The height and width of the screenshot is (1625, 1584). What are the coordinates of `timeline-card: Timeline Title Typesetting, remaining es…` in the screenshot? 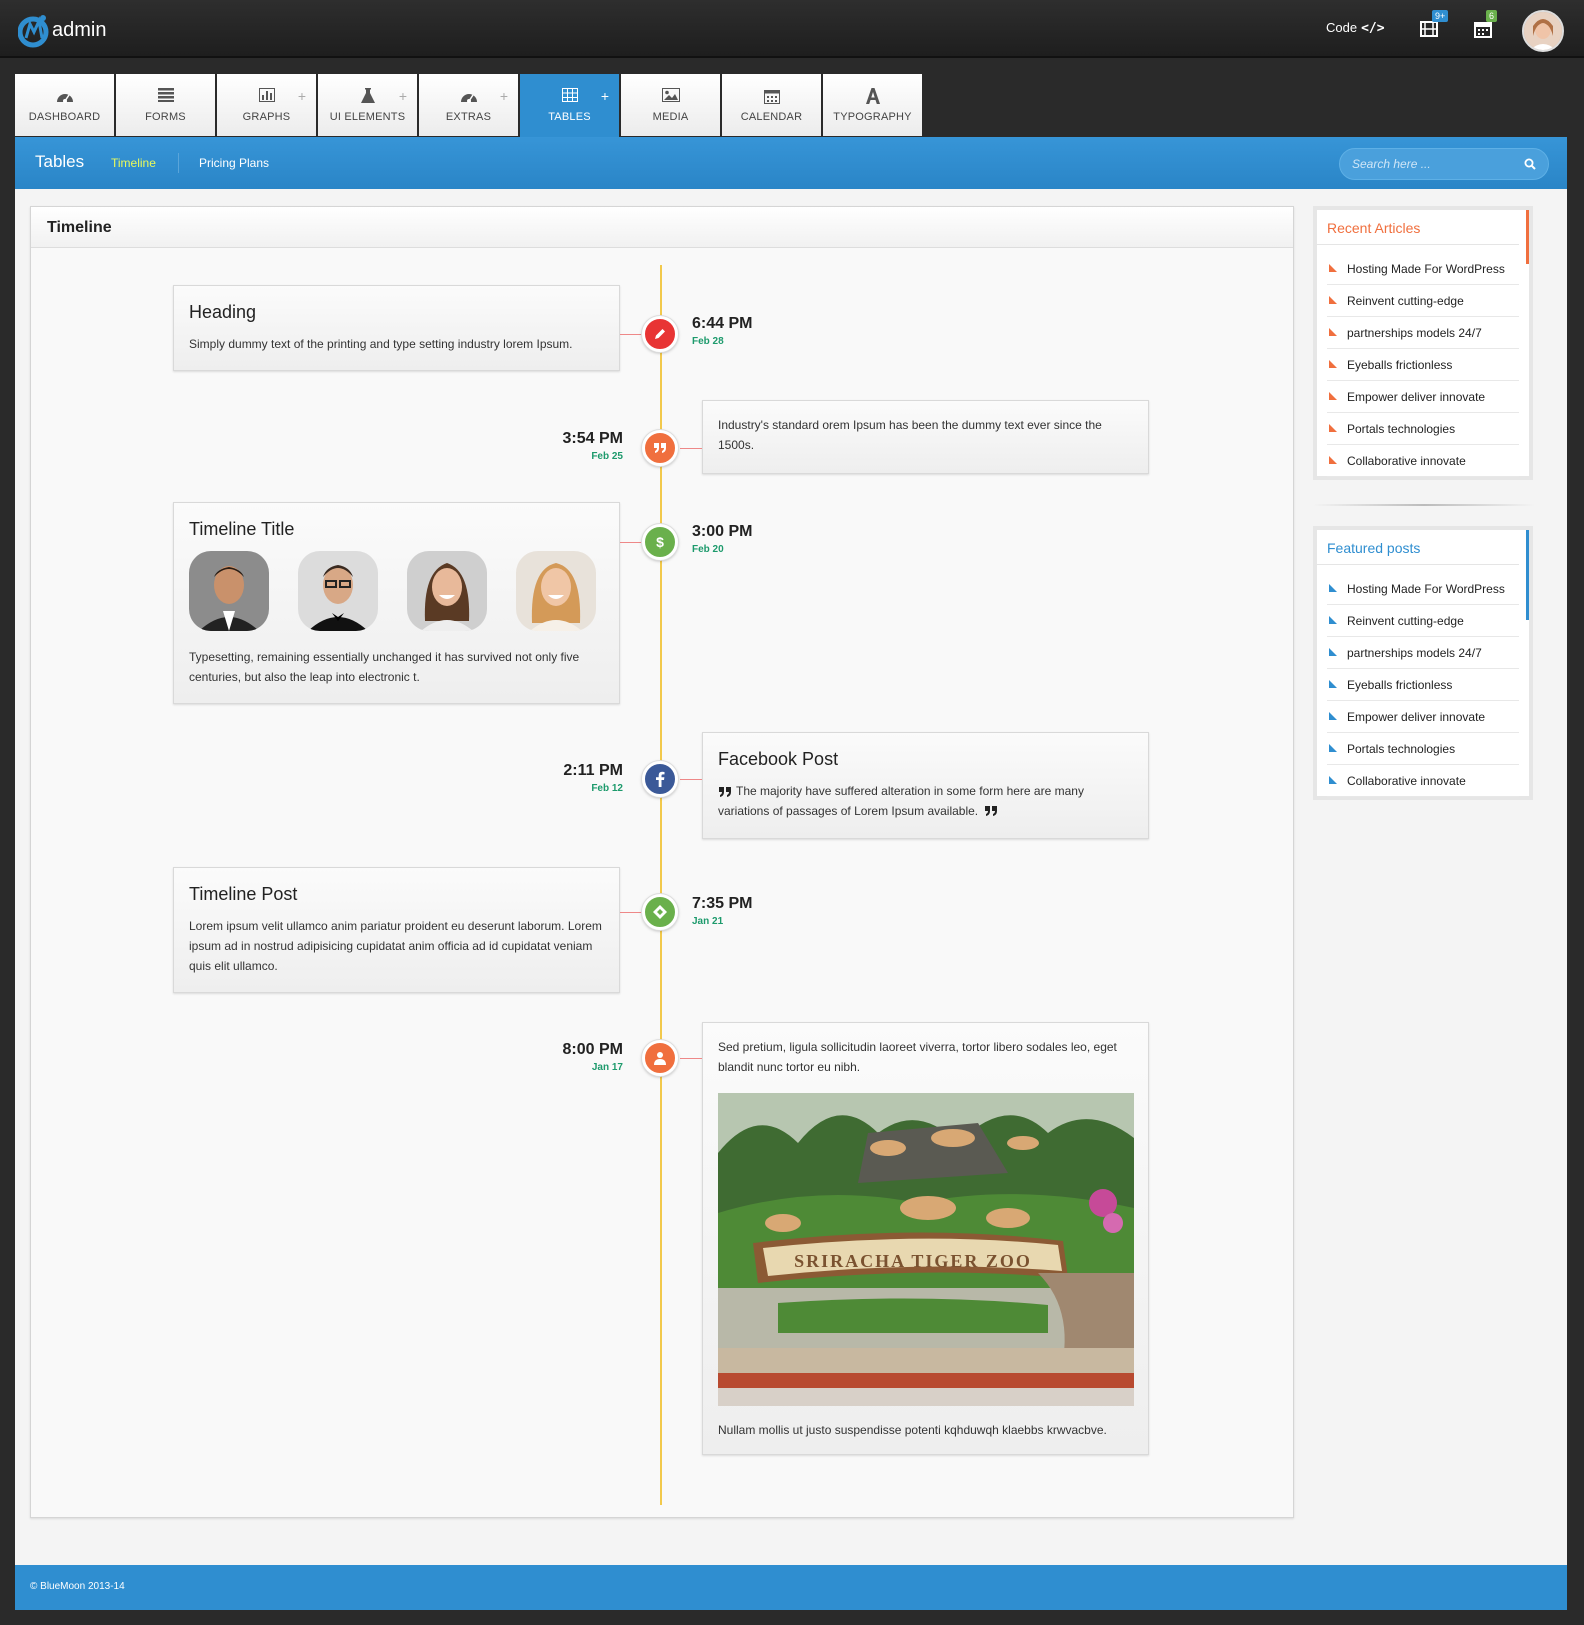 It's located at (396, 603).